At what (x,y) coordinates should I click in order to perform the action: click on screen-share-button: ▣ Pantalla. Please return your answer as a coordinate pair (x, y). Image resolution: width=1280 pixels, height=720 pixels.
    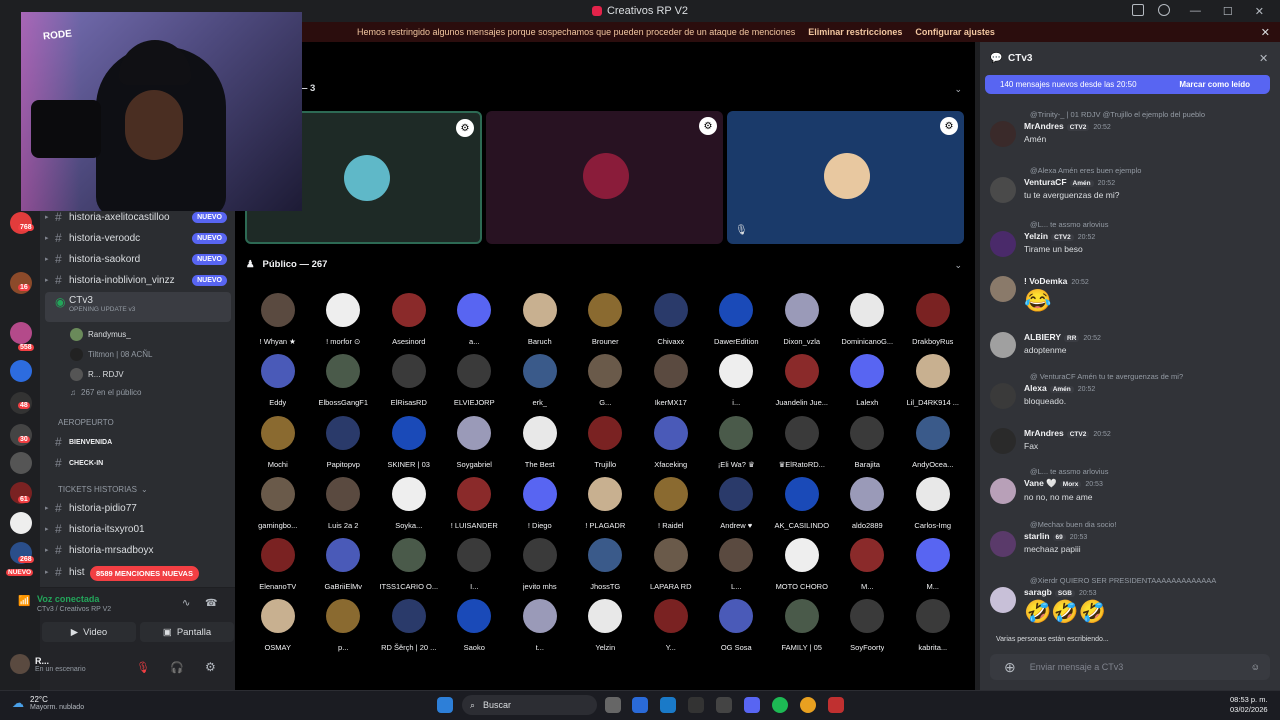
    Looking at the image, I should click on (187, 632).